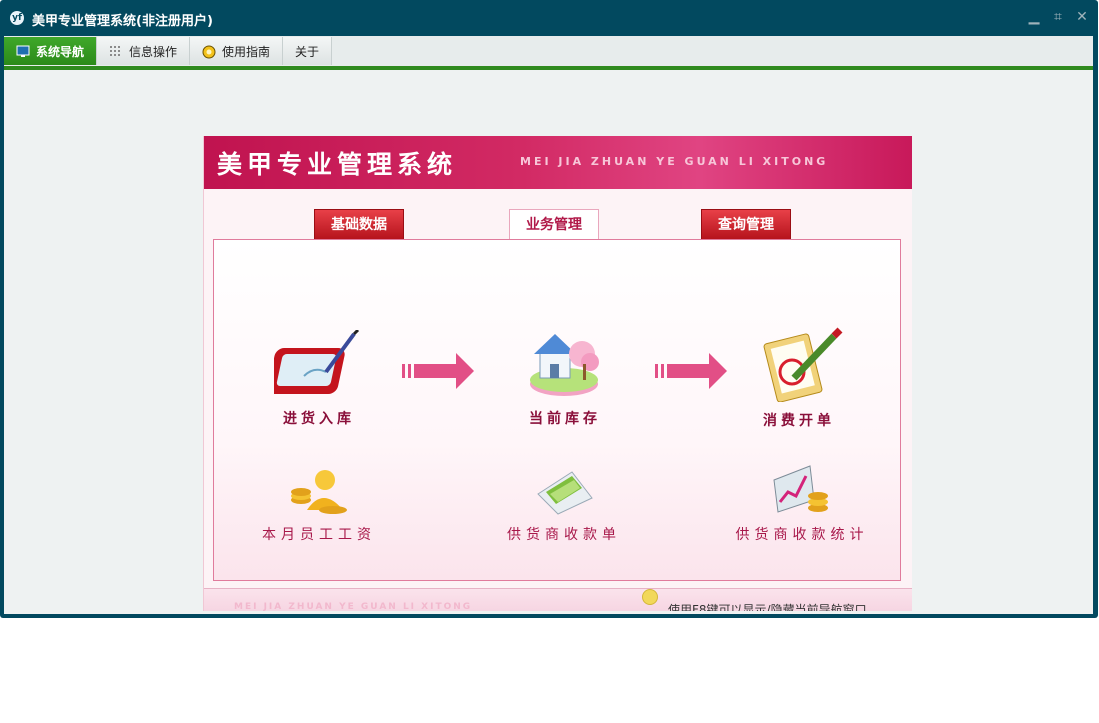 This screenshot has width=1099, height=723. I want to click on chart-coins-icon, so click(802, 492).